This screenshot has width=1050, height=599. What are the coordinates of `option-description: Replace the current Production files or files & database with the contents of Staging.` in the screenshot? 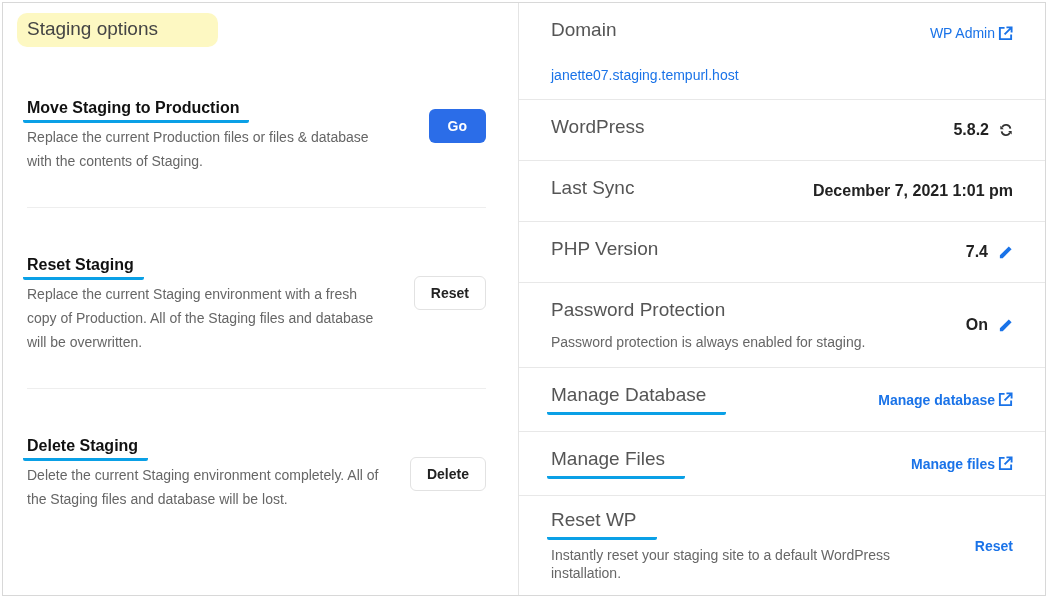 It's located at (198, 149).